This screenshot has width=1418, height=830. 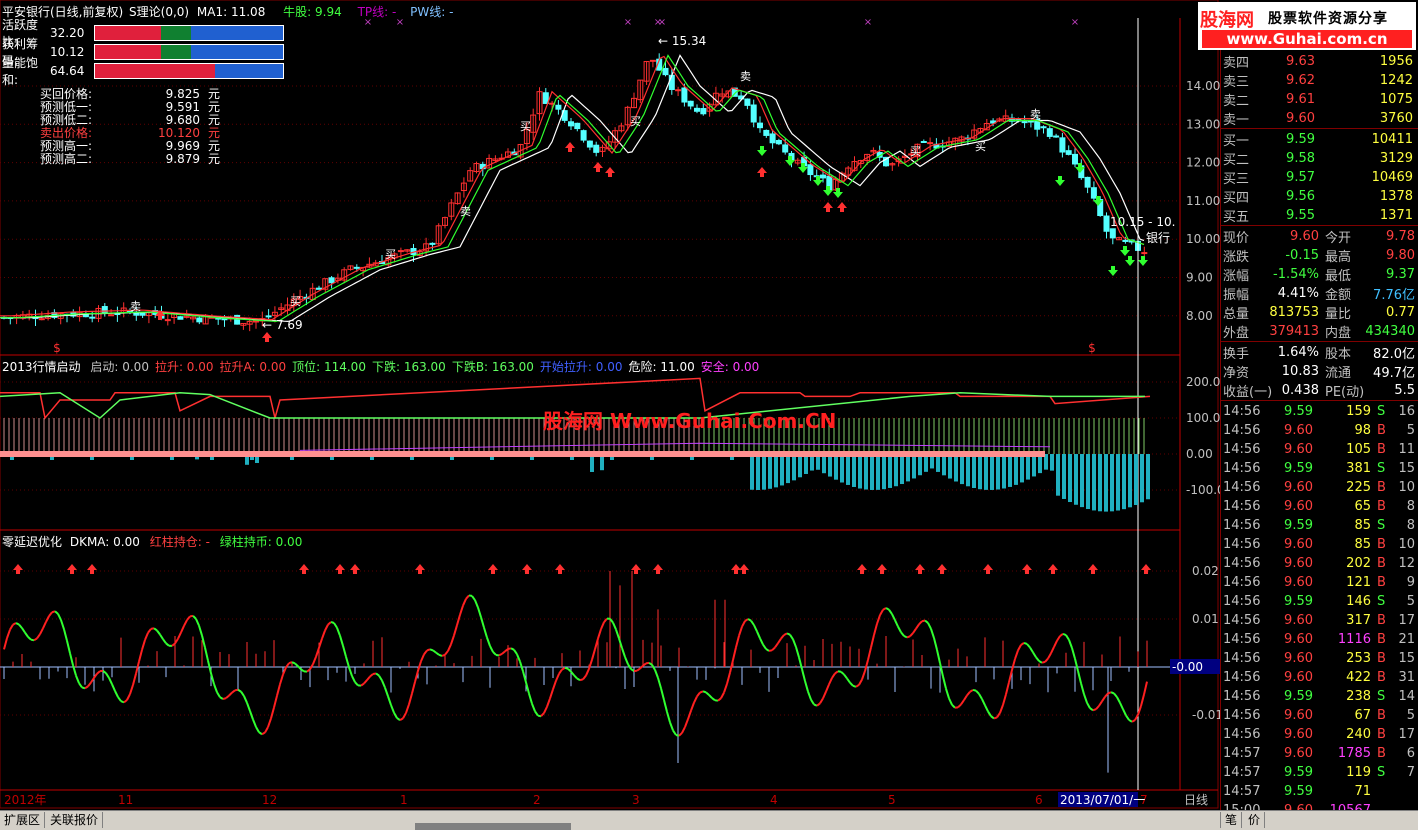 What do you see at coordinates (22, 820) in the screenshot?
I see `tab-extend: 扩展区` at bounding box center [22, 820].